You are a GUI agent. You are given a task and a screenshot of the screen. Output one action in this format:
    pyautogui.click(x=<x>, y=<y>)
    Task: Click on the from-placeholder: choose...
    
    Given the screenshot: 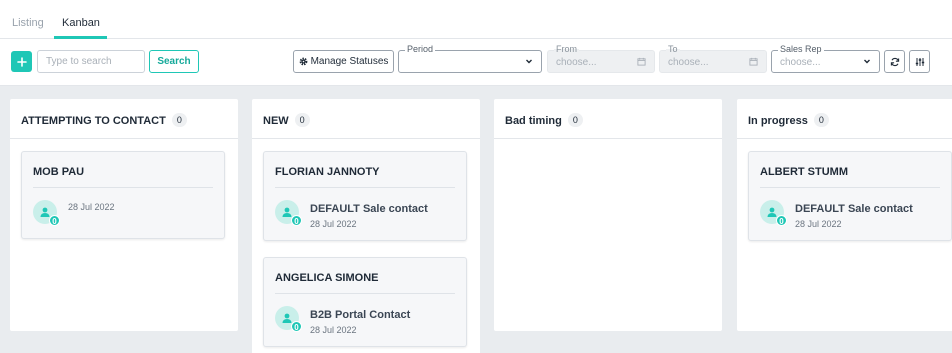 What is the action you would take?
    pyautogui.click(x=576, y=62)
    